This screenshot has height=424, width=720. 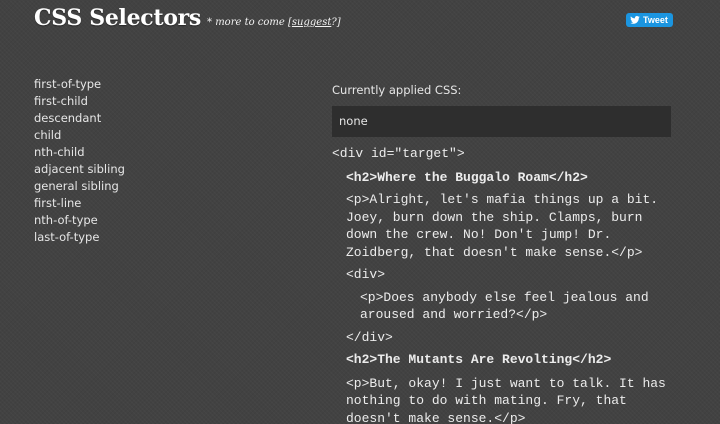 I want to click on tagline-prefix: * more to come [, so click(x=249, y=22).